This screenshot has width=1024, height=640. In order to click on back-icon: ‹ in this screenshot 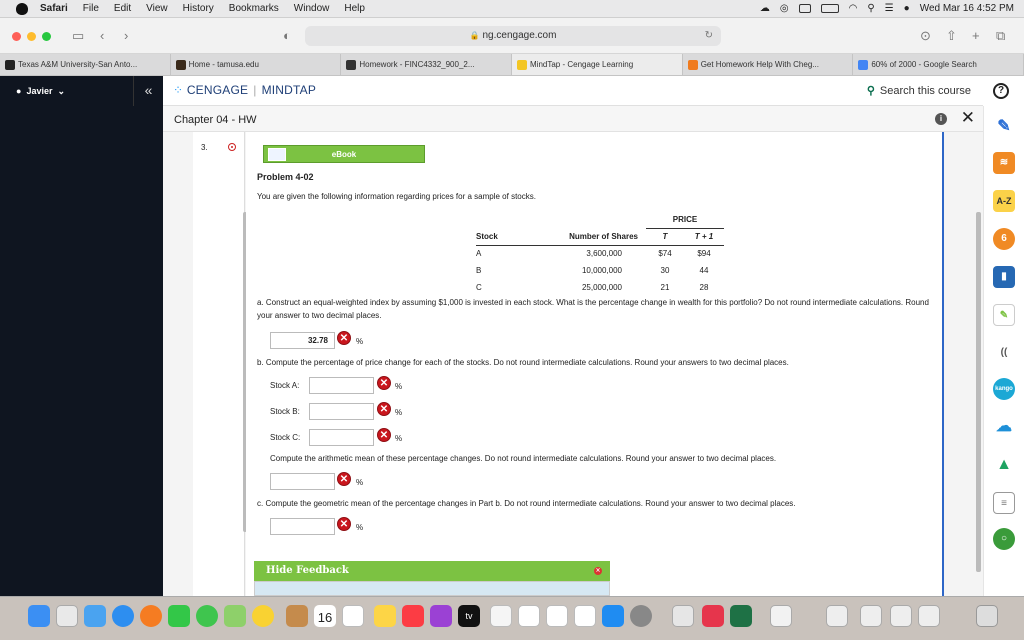, I will do `click(102, 35)`.